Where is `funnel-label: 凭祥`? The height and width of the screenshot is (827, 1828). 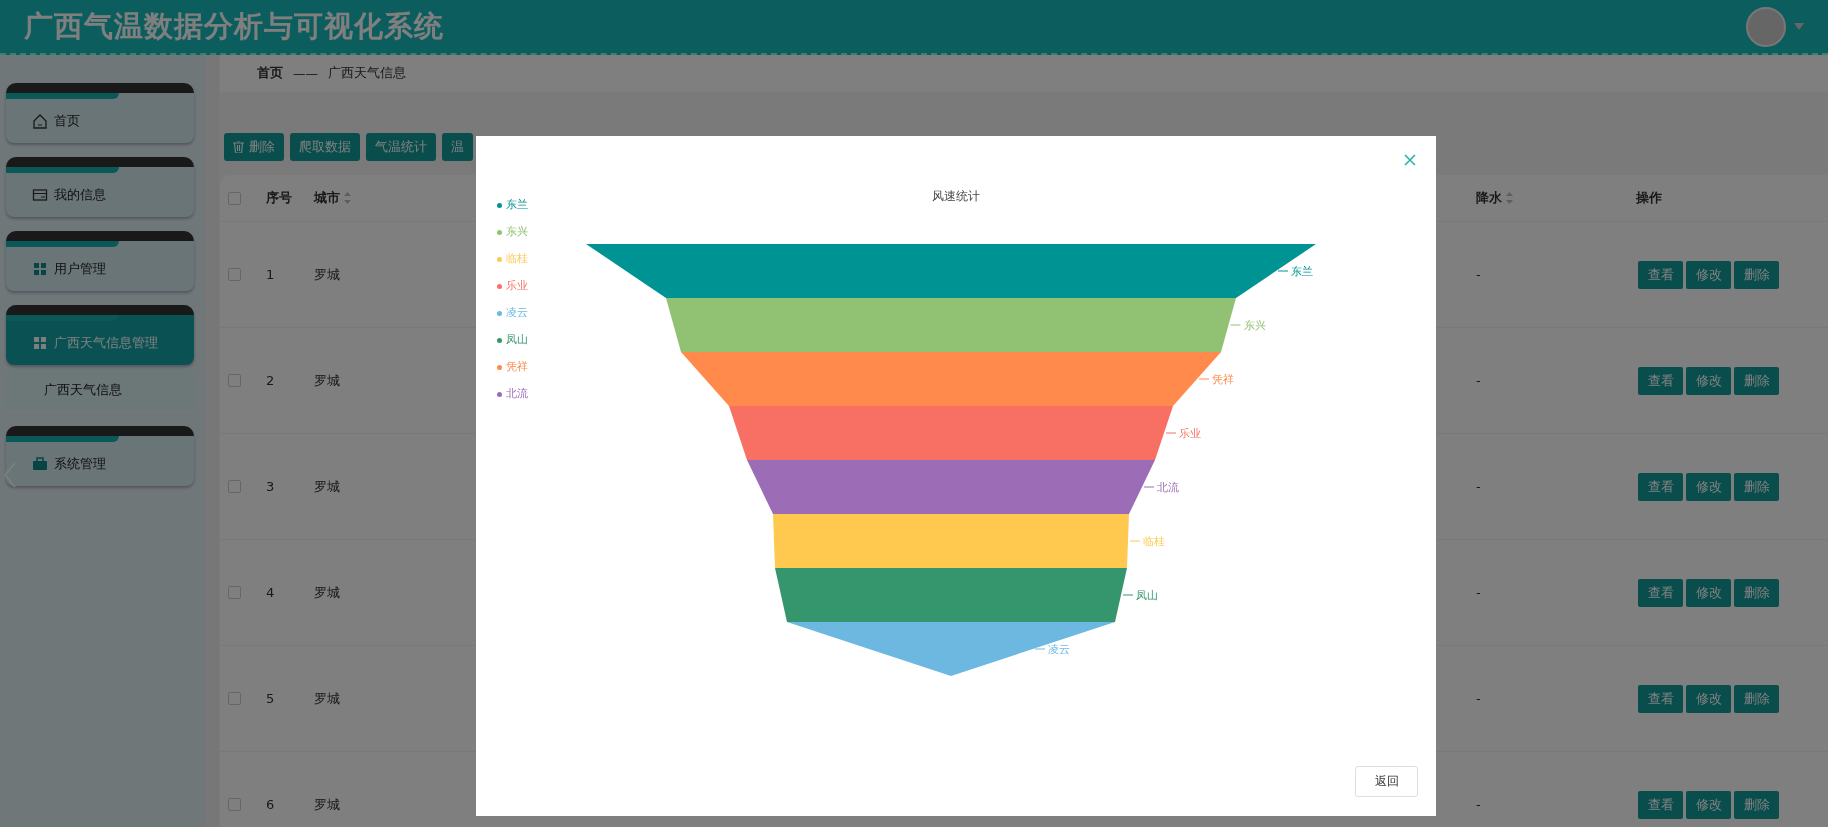
funnel-label: 凭祥 is located at coordinates (1223, 379).